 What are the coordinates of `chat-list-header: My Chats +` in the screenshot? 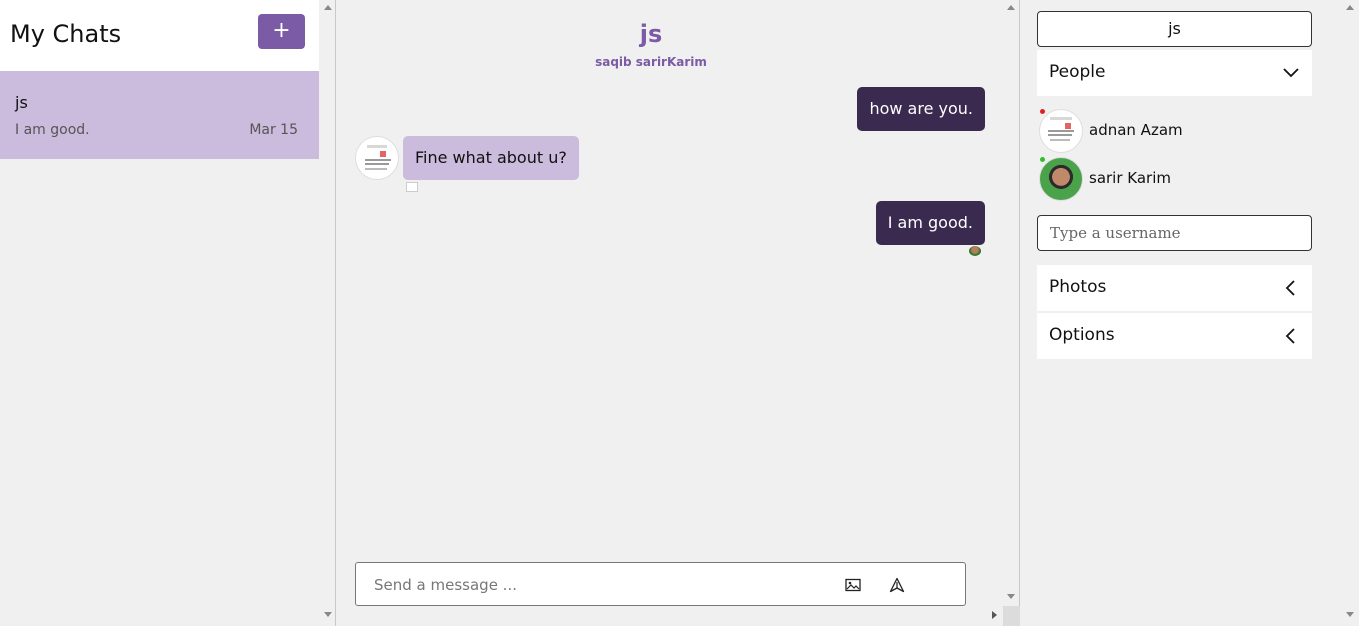 It's located at (159, 35).